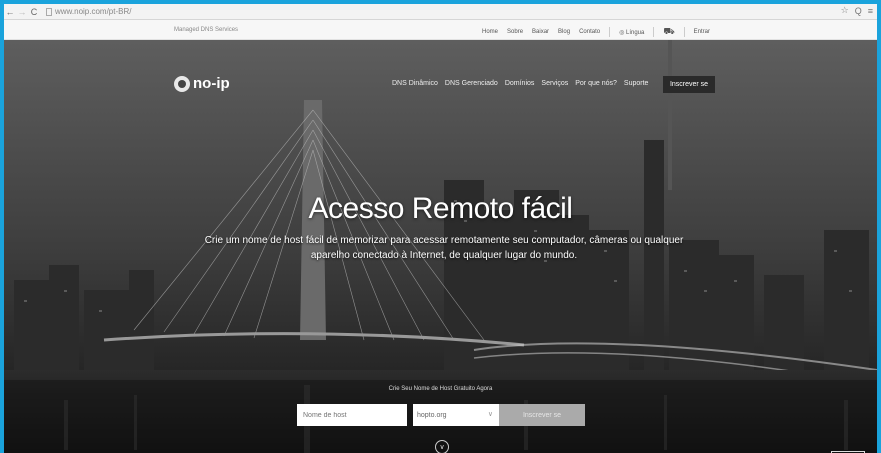 The image size is (881, 453). What do you see at coordinates (589, 32) in the screenshot?
I see `link-contato: Contato` at bounding box center [589, 32].